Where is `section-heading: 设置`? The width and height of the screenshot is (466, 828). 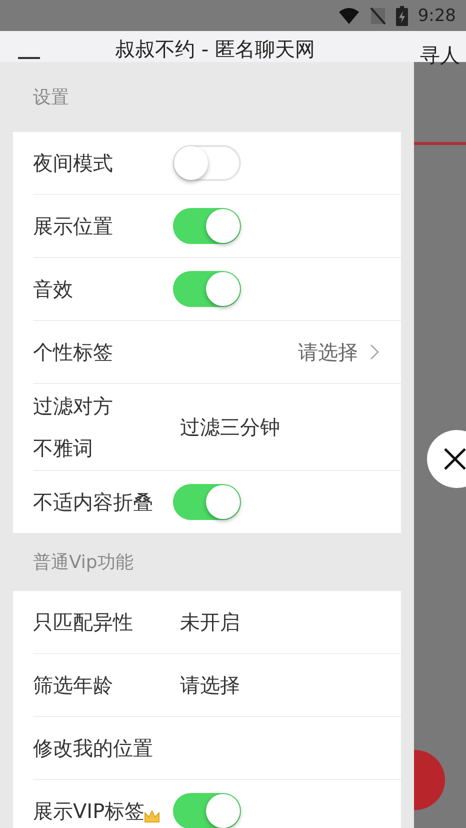
section-heading: 设置 is located at coordinates (51, 98).